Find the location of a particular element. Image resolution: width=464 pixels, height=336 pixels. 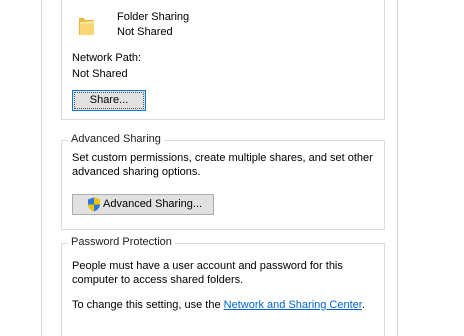

password-protection-title: Password Protection is located at coordinates (121, 242).